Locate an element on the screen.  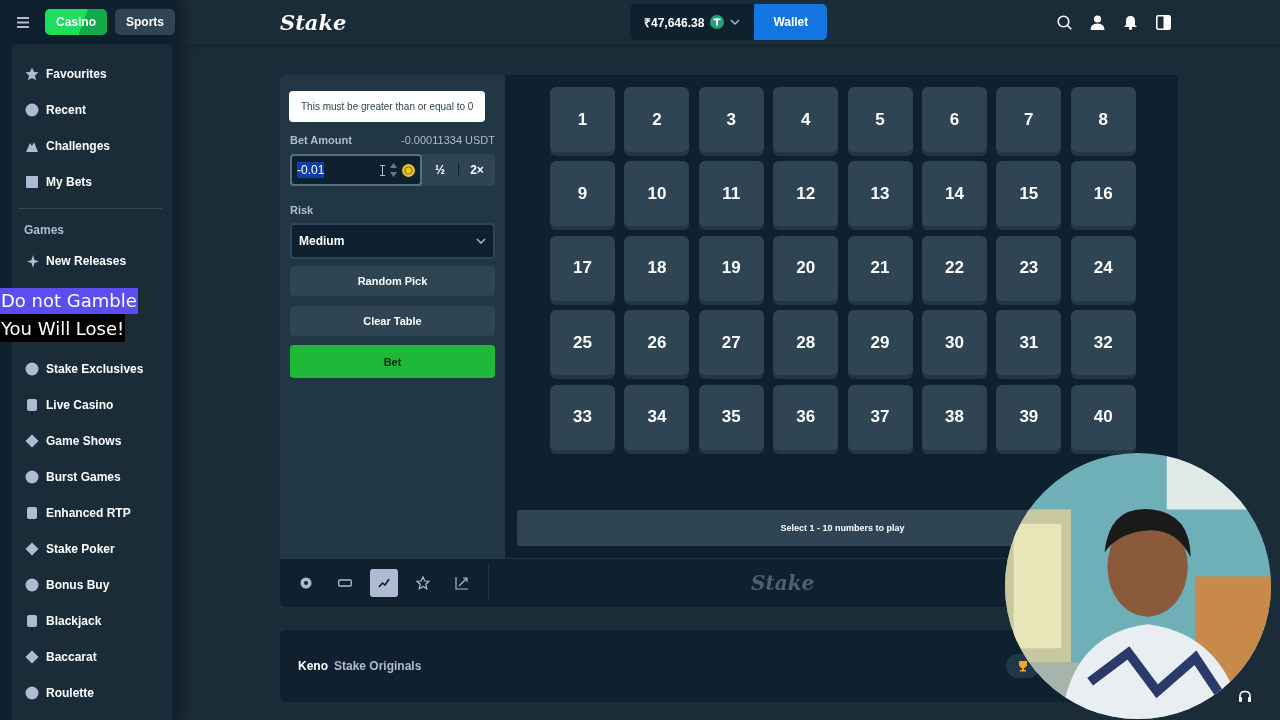
text-cursor-icon is located at coordinates (382, 170).